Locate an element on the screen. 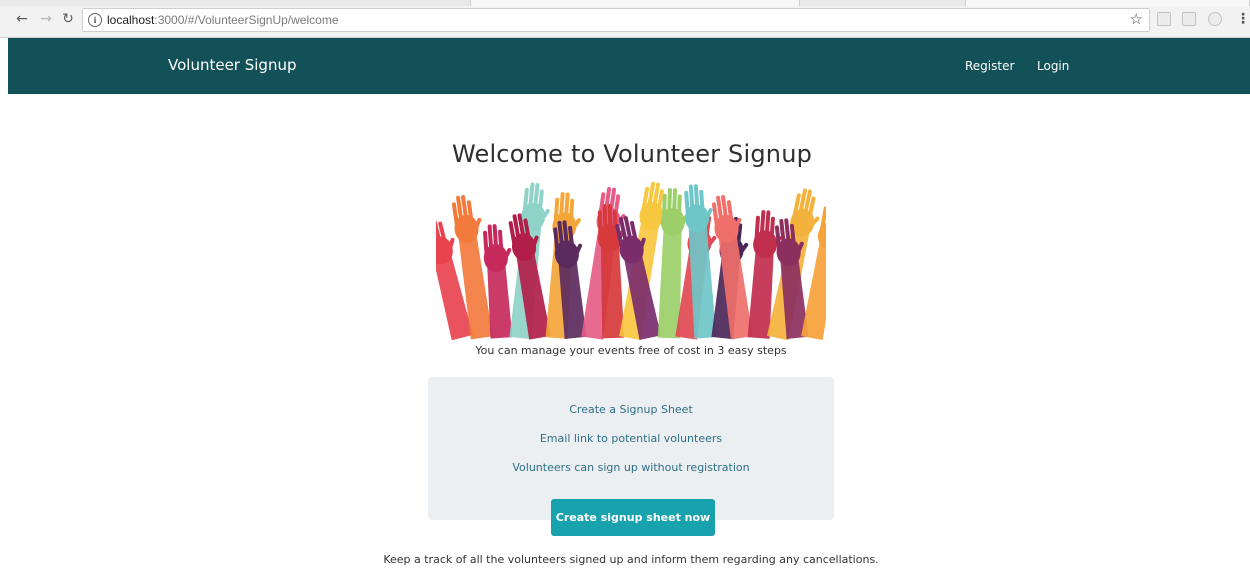 The image size is (1250, 569). url-path: :3000/#/VolunteerSignUp/welcome is located at coordinates (246, 20).